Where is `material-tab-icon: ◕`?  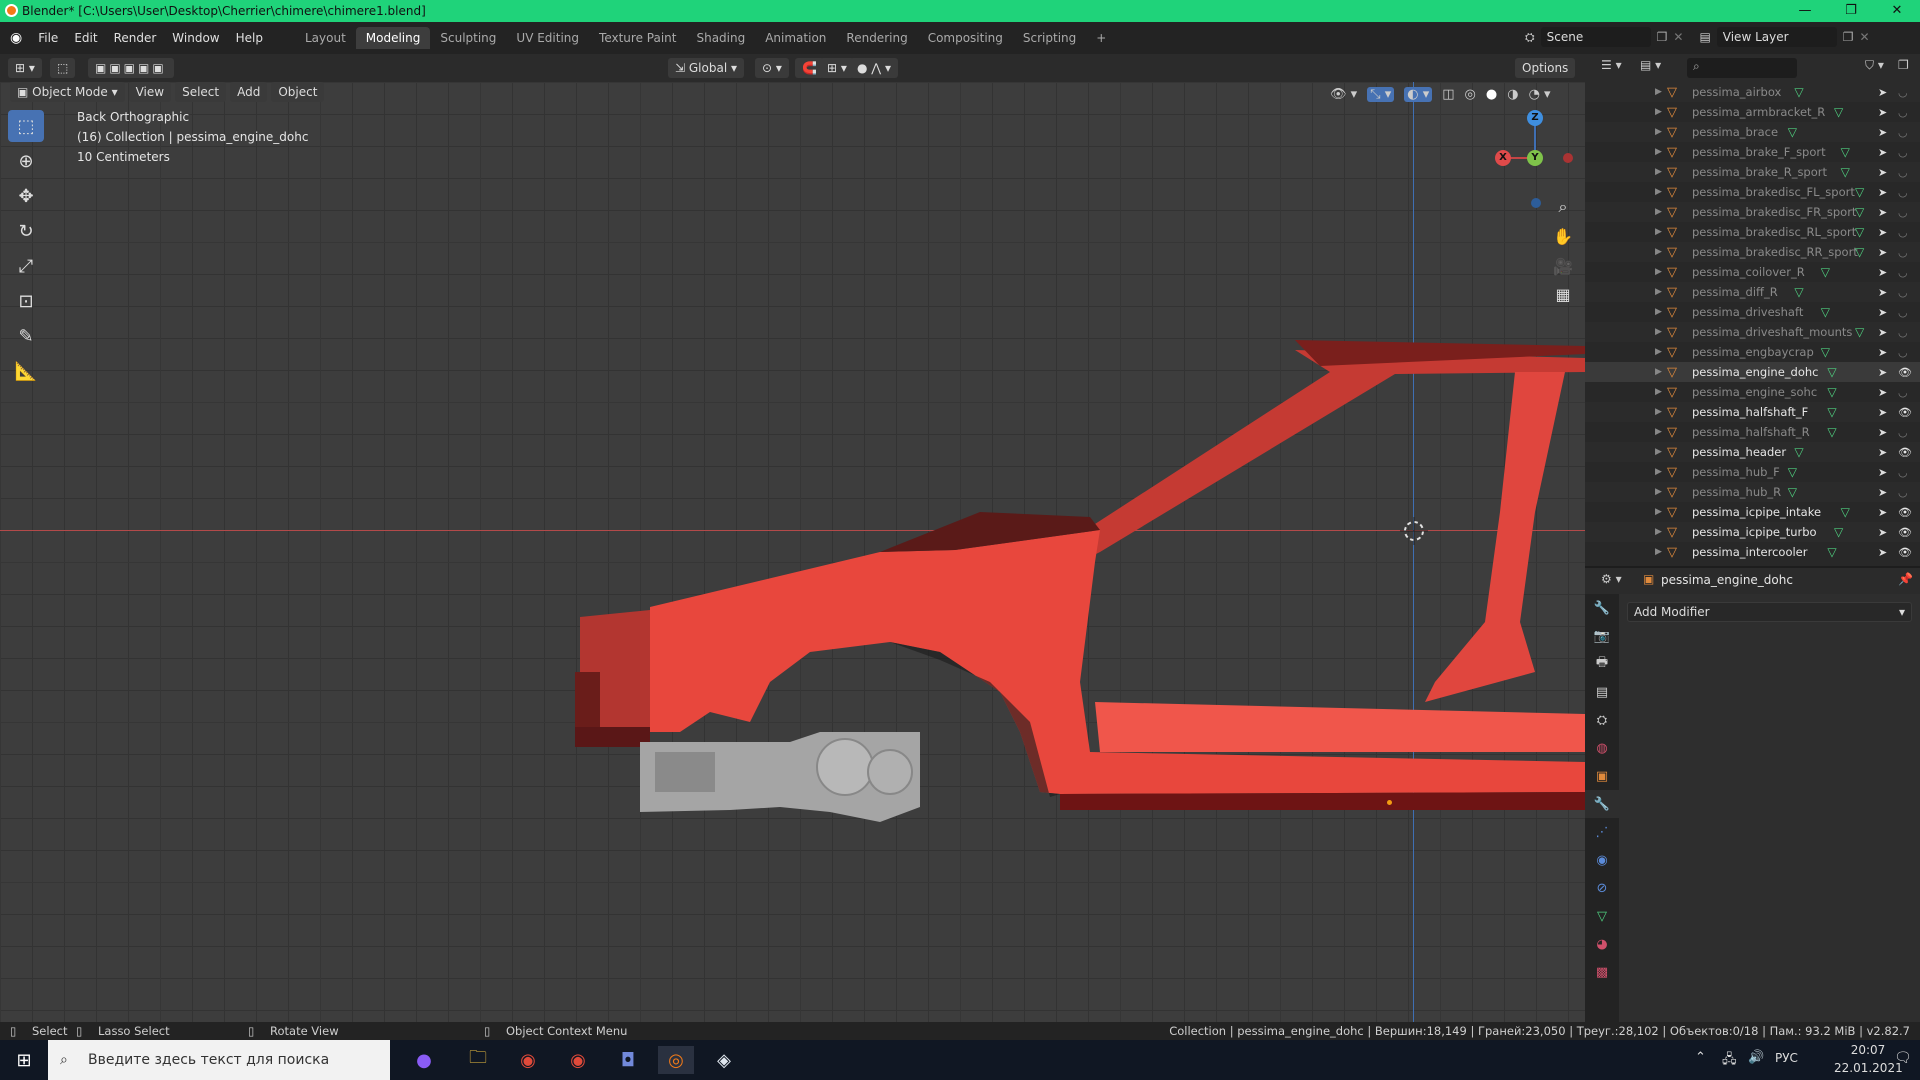
material-tab-icon: ◕ is located at coordinates (1602, 944).